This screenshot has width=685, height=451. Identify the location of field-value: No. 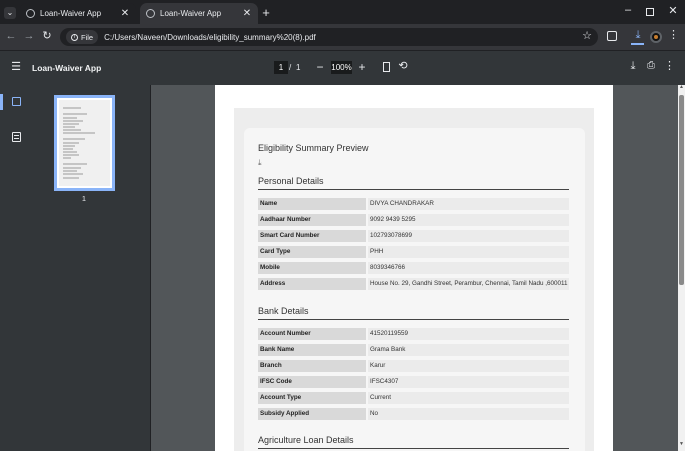
(468, 414).